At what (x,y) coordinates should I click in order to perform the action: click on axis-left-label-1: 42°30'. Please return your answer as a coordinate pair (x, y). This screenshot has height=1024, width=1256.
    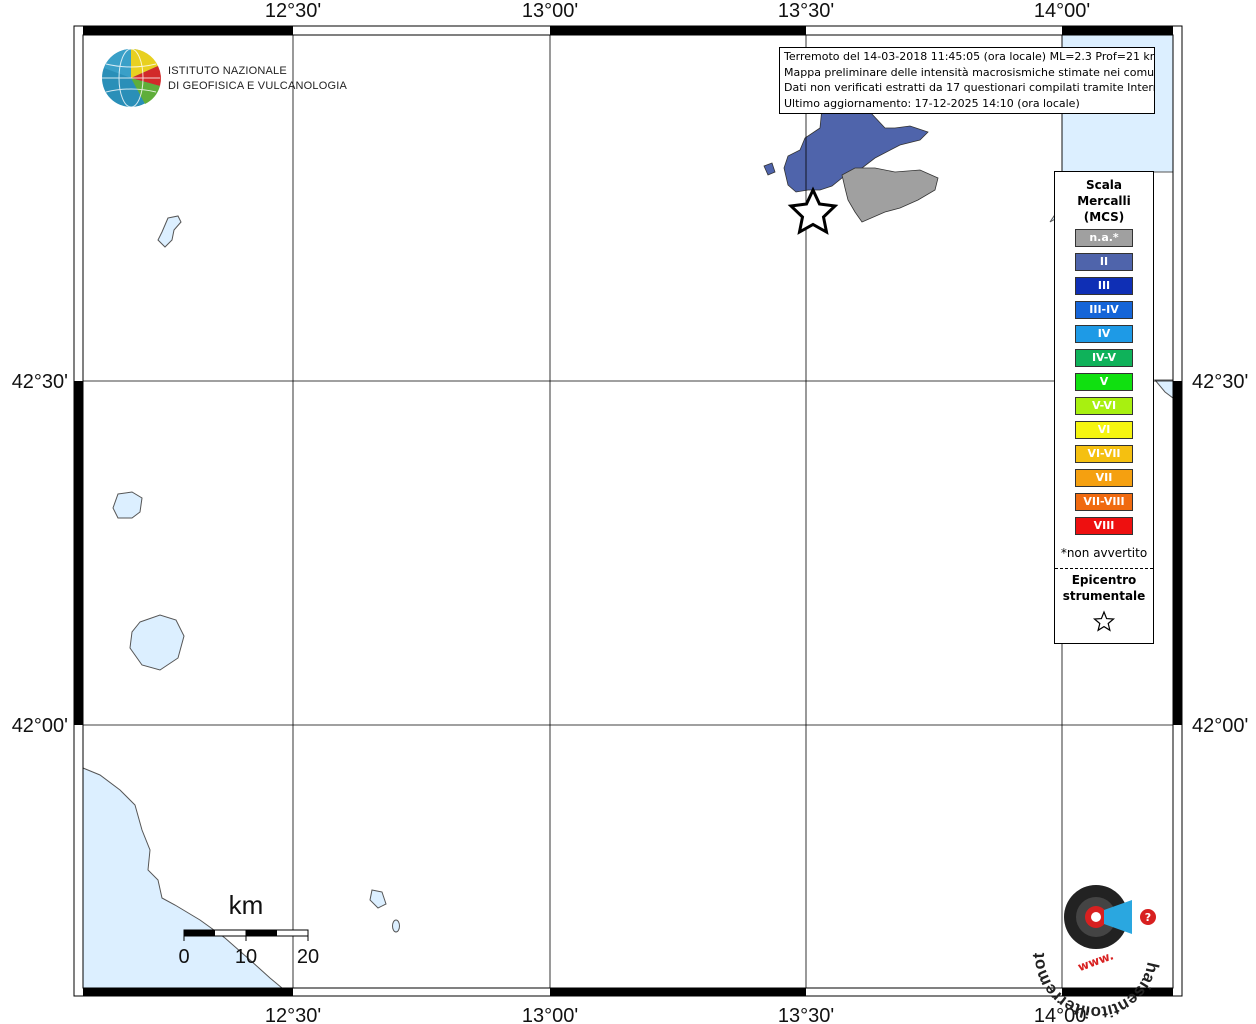
    Looking at the image, I should click on (40, 382).